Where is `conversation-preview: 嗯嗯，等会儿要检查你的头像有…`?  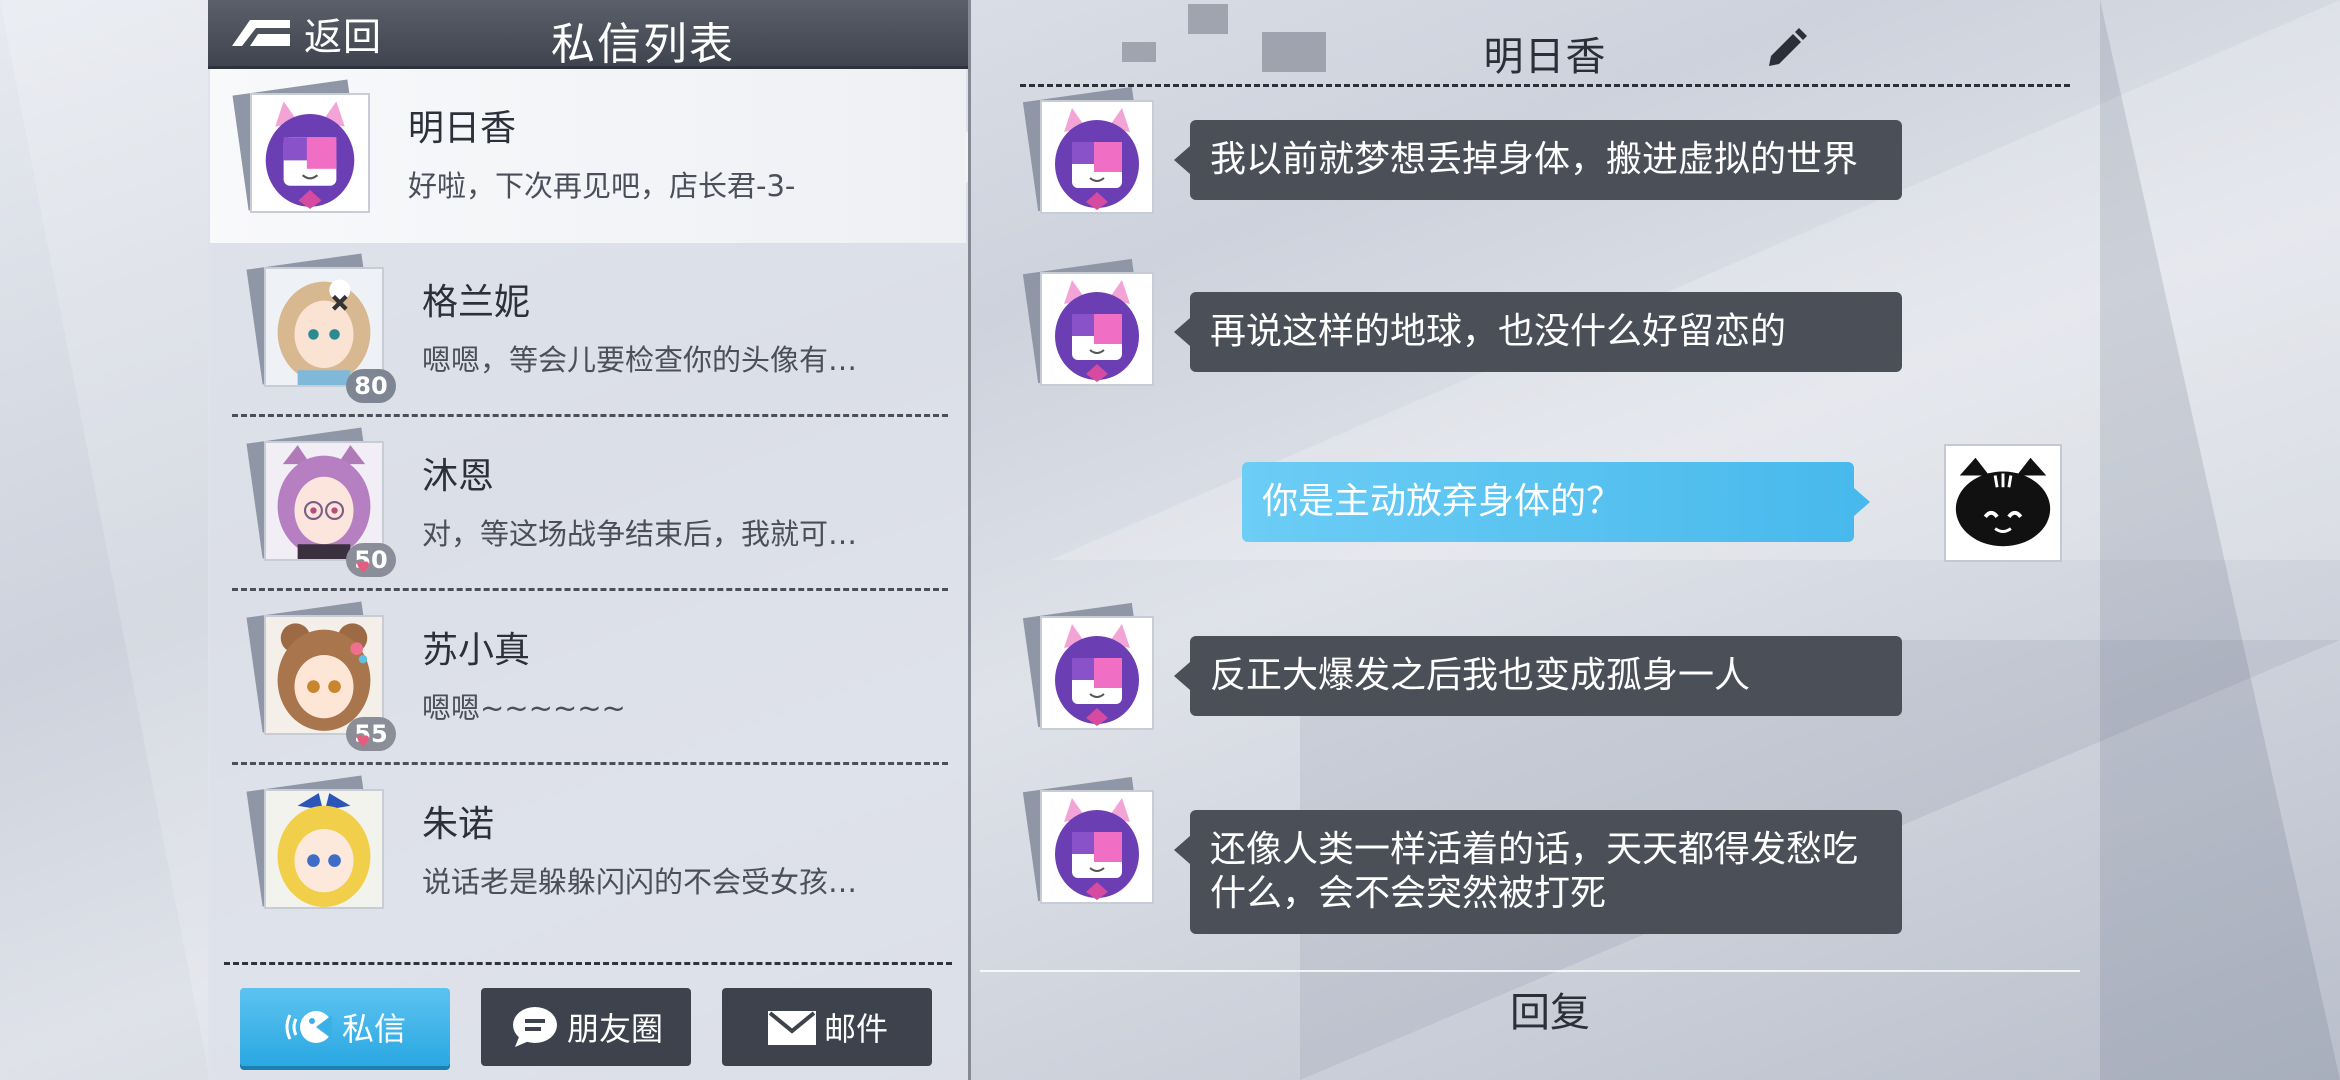
conversation-preview: 嗯嗯，等会儿要检查你的头像有… is located at coordinates (640, 360).